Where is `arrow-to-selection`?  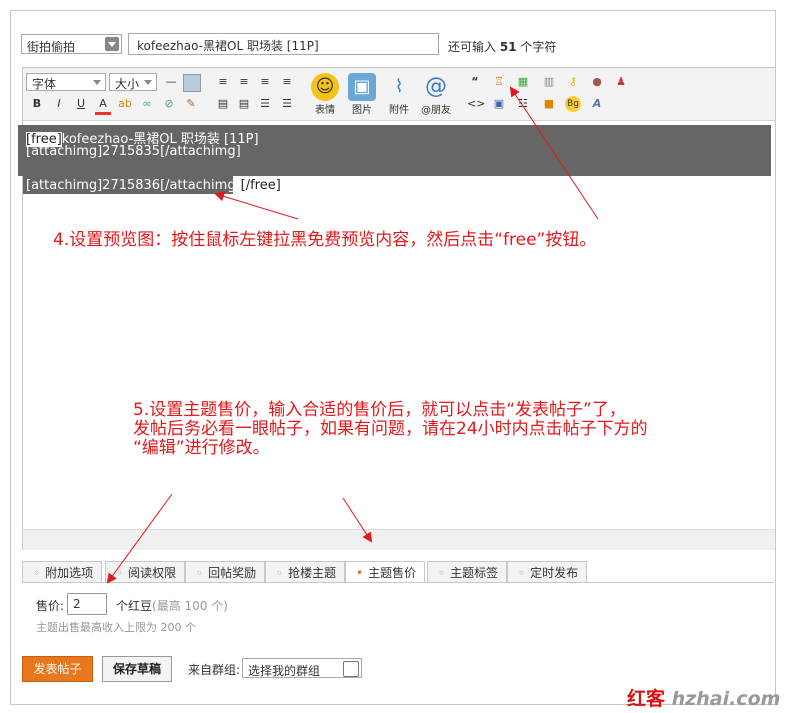 arrow-to-selection is located at coordinates (256, 205).